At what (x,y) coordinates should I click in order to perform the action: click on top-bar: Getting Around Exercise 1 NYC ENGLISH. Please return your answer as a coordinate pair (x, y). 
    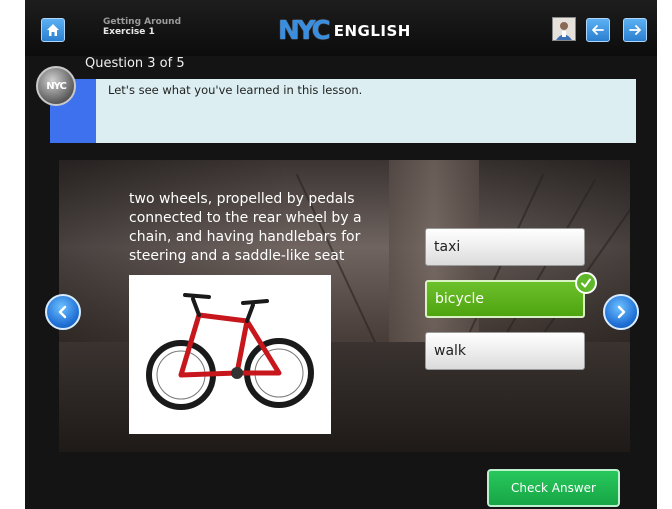
    Looking at the image, I should click on (341, 28).